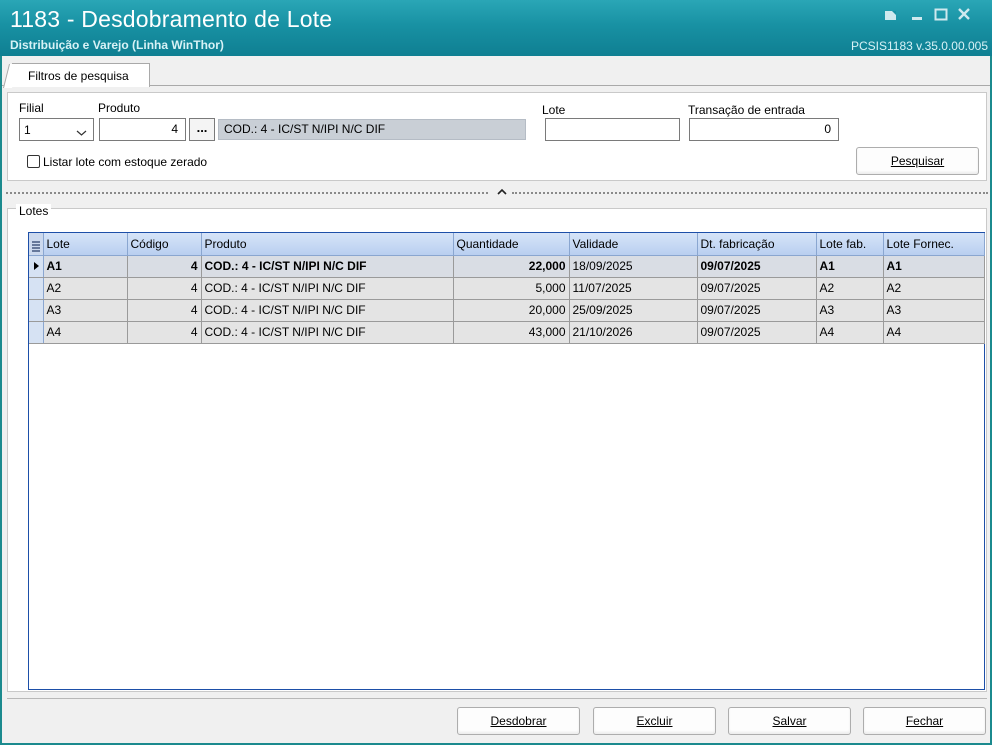 This screenshot has height=745, width=992. I want to click on cell-lote: A1, so click(85, 266).